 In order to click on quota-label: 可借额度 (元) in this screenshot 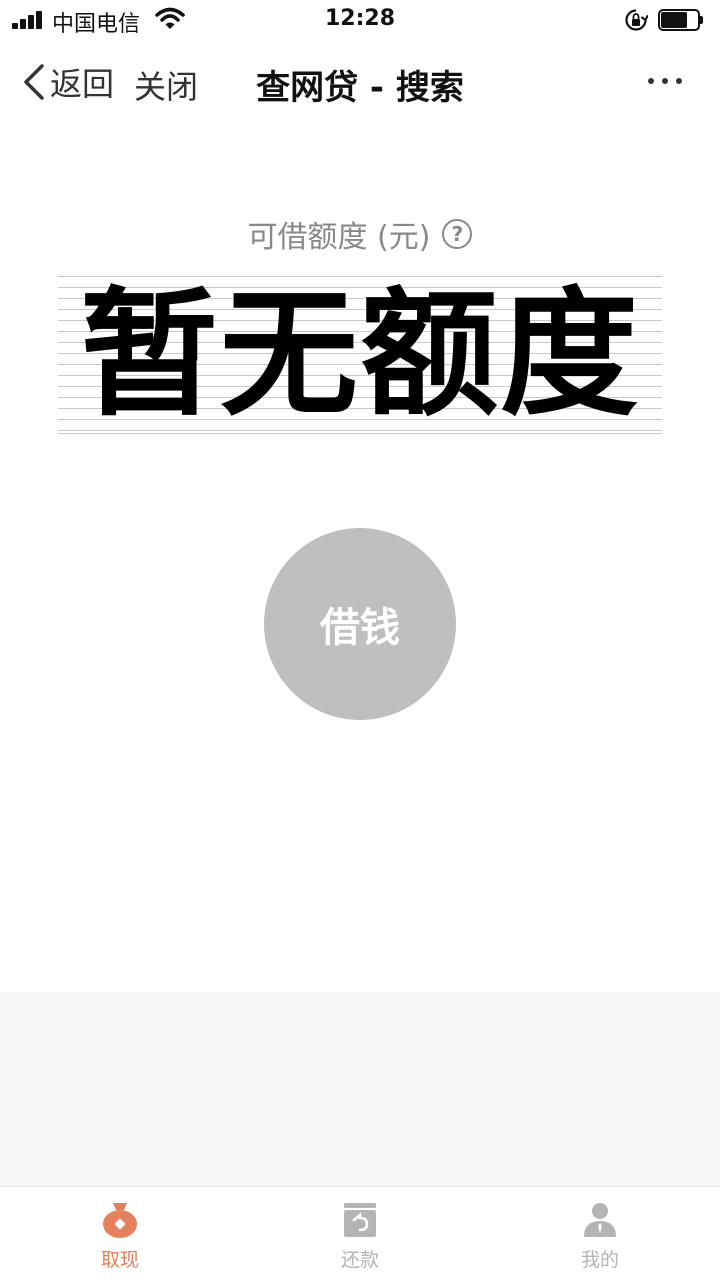, I will do `click(339, 237)`.